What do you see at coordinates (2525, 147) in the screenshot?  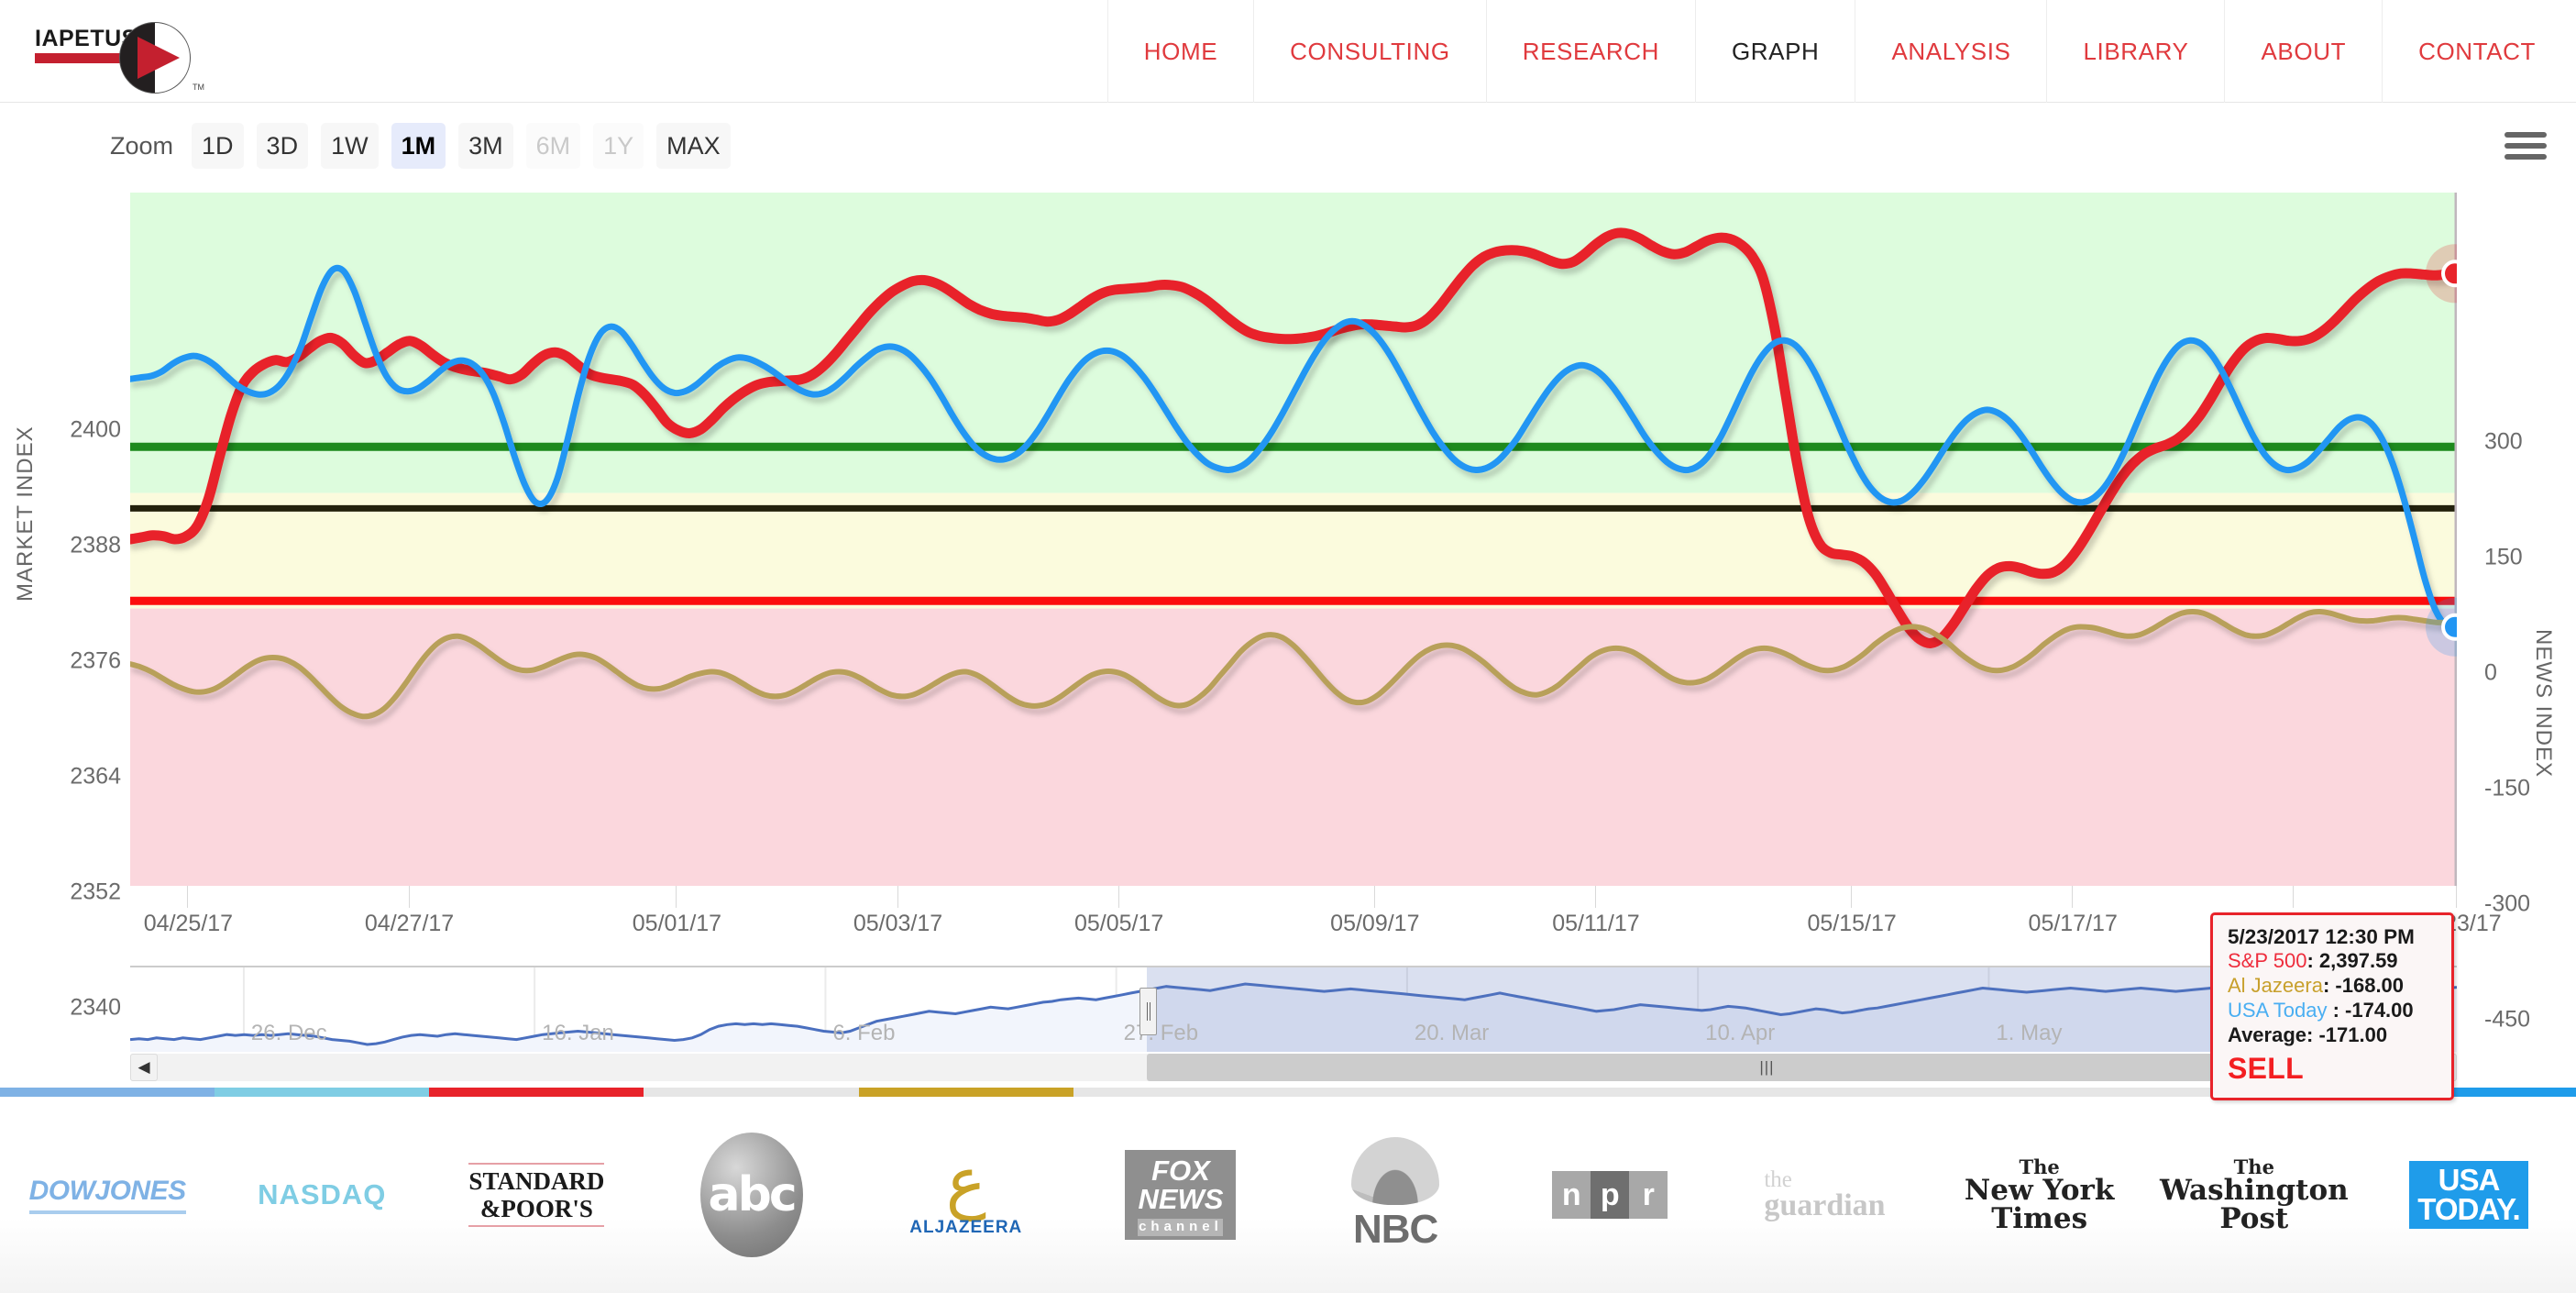 I see `hamburger-menu-icon` at bounding box center [2525, 147].